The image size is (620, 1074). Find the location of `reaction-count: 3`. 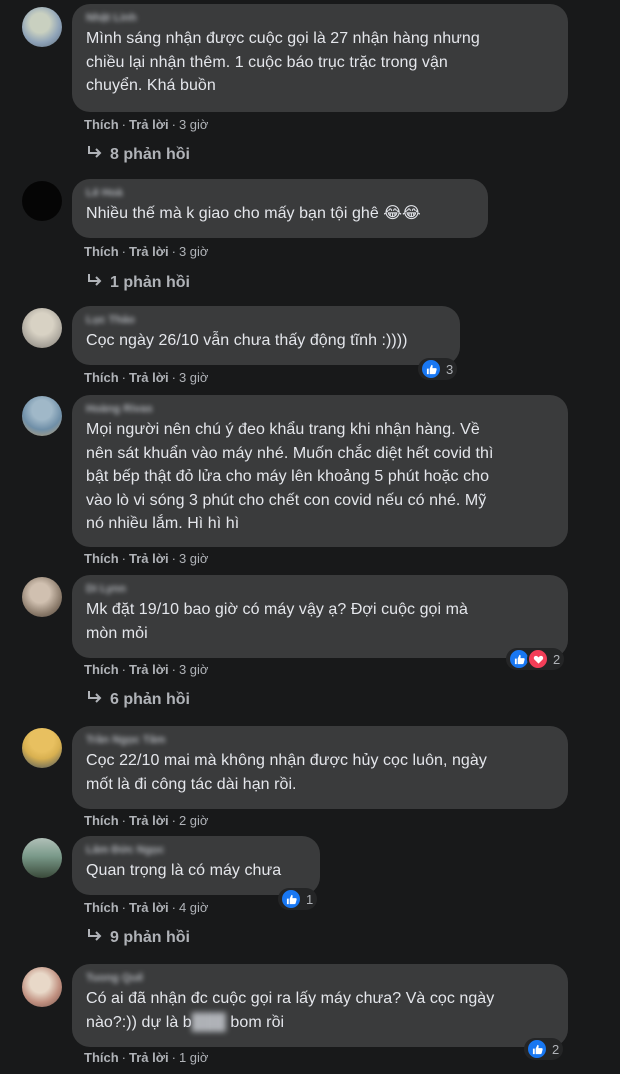

reaction-count: 3 is located at coordinates (450, 369).